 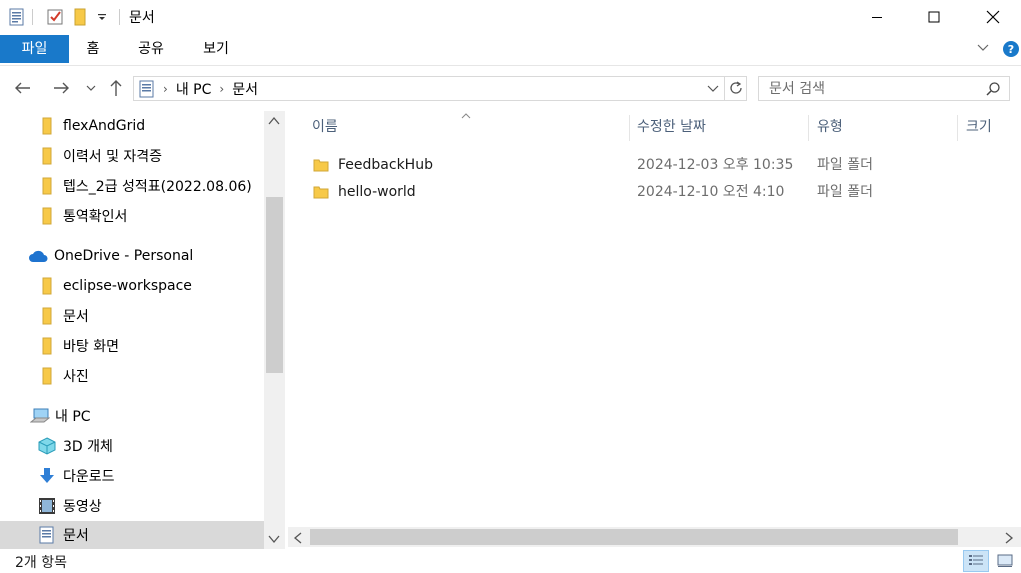 What do you see at coordinates (377, 192) in the screenshot?
I see `file-name: hello-world` at bounding box center [377, 192].